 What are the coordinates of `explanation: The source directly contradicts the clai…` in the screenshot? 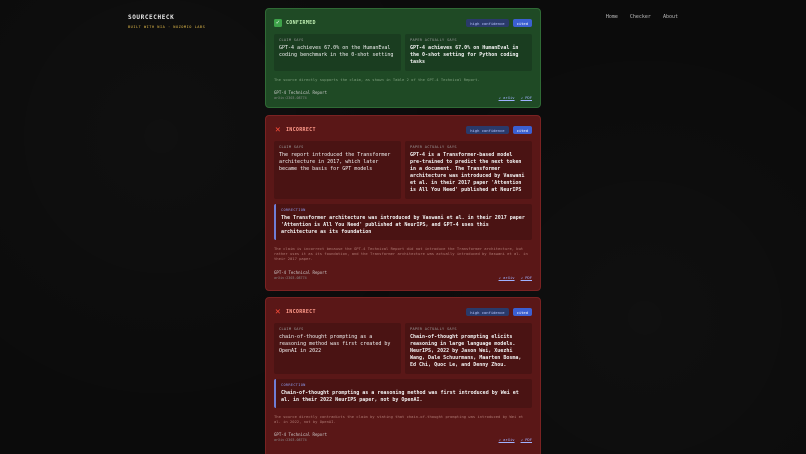 It's located at (399, 419).